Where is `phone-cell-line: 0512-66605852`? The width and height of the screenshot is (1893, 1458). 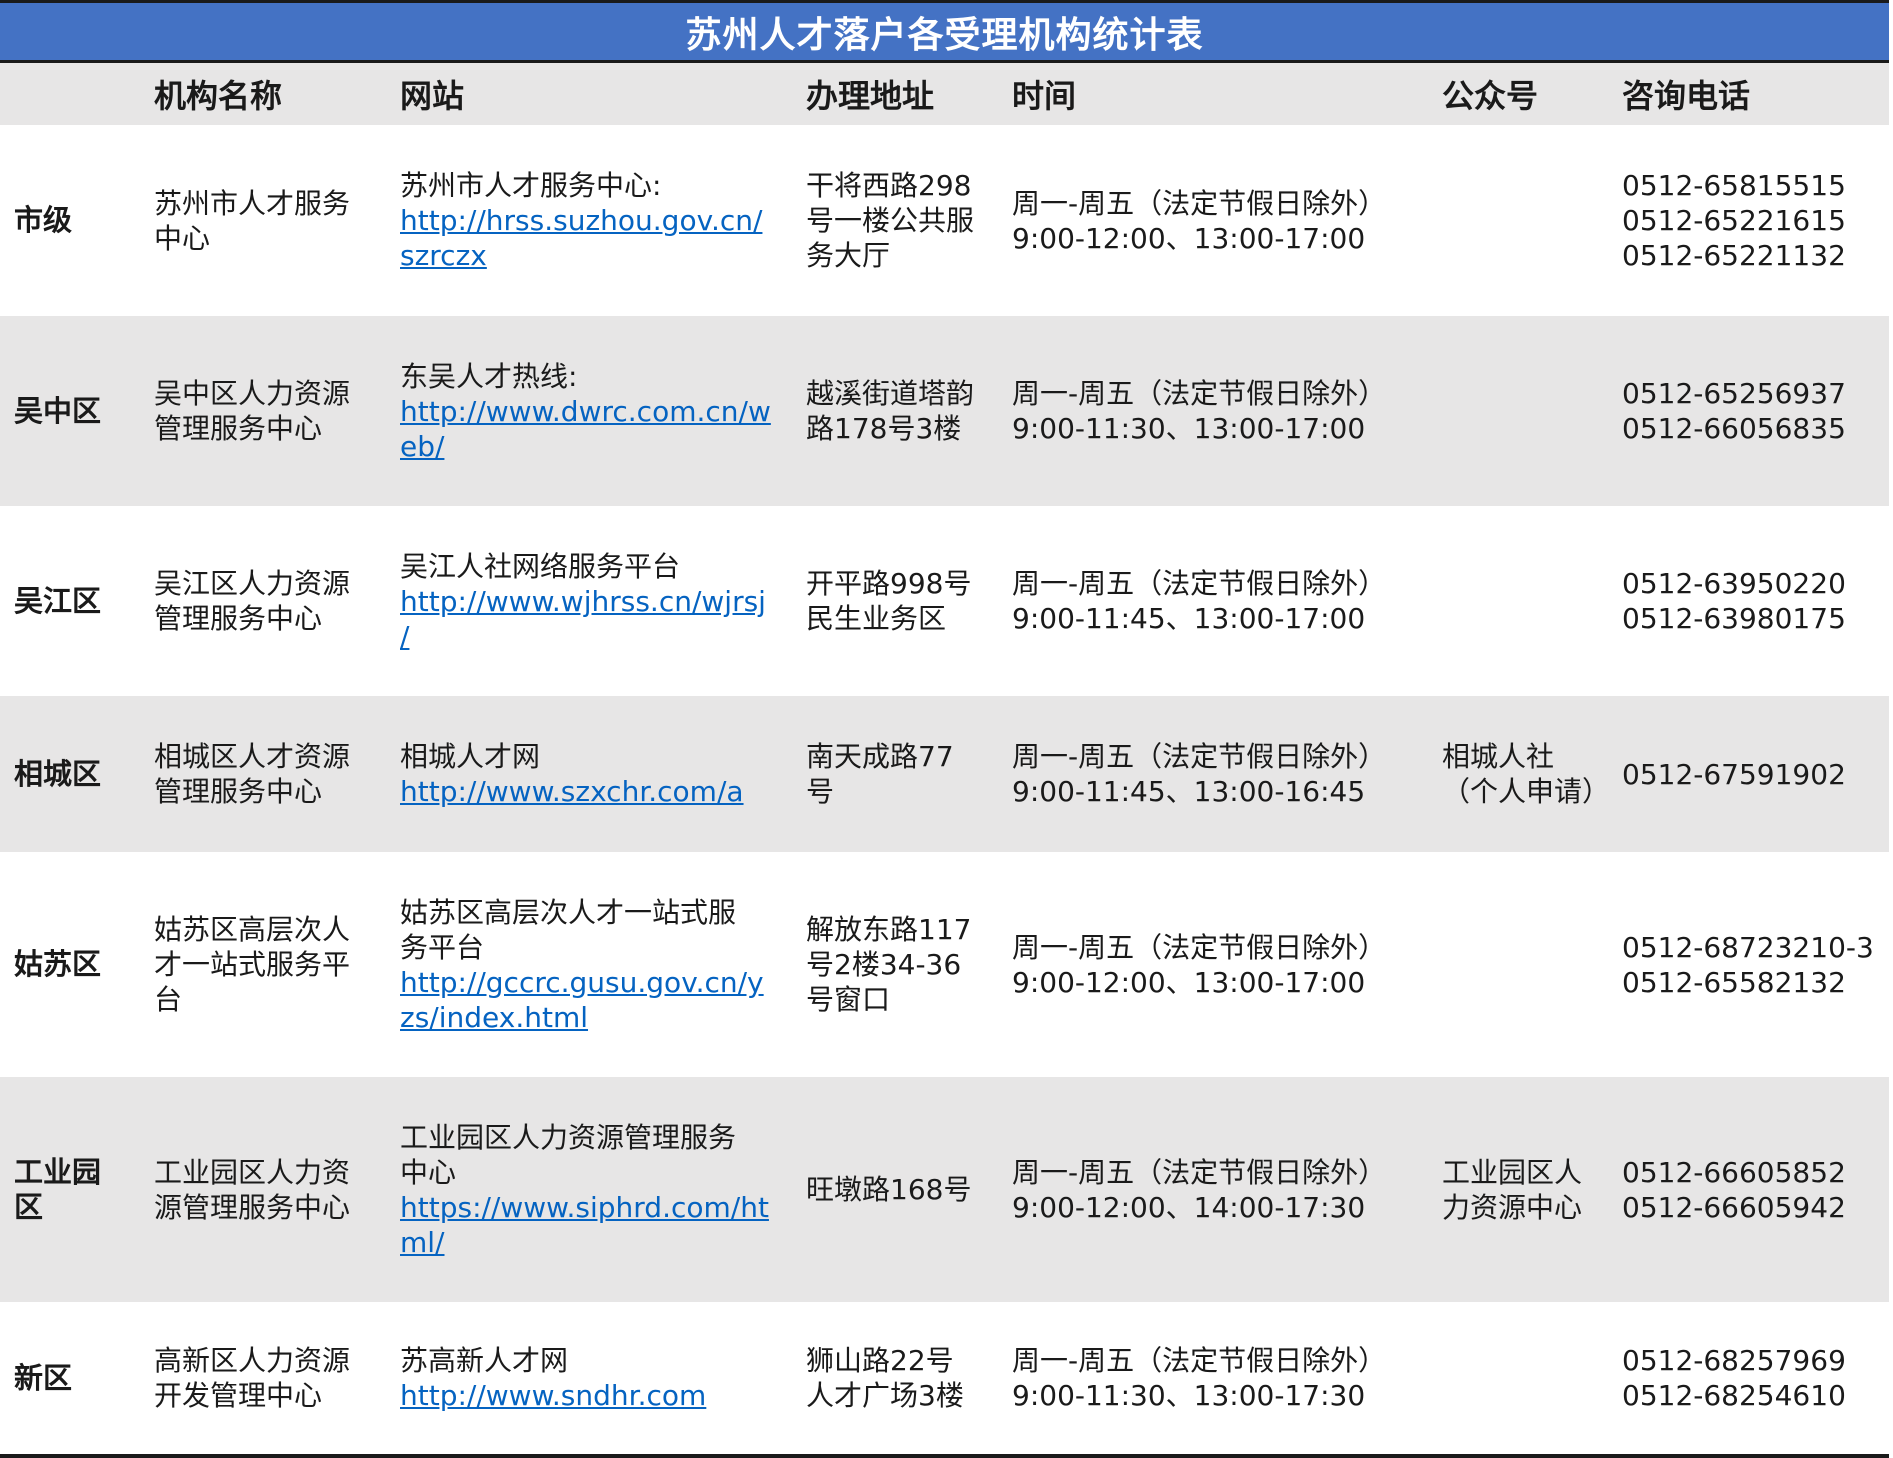 phone-cell-line: 0512-66605852 is located at coordinates (1734, 1172).